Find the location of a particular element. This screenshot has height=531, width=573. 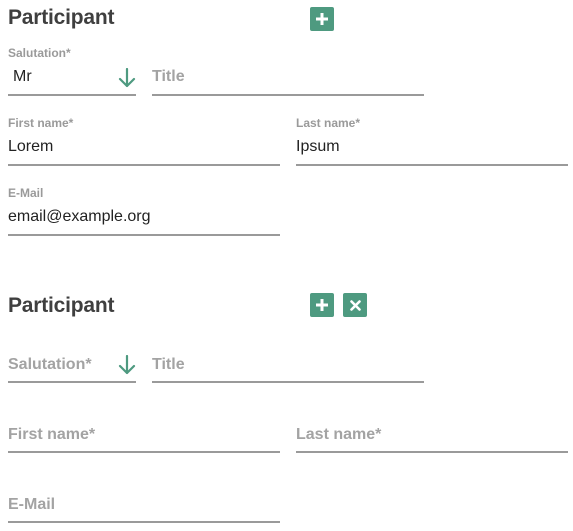

remove-participant-button is located at coordinates (355, 305).